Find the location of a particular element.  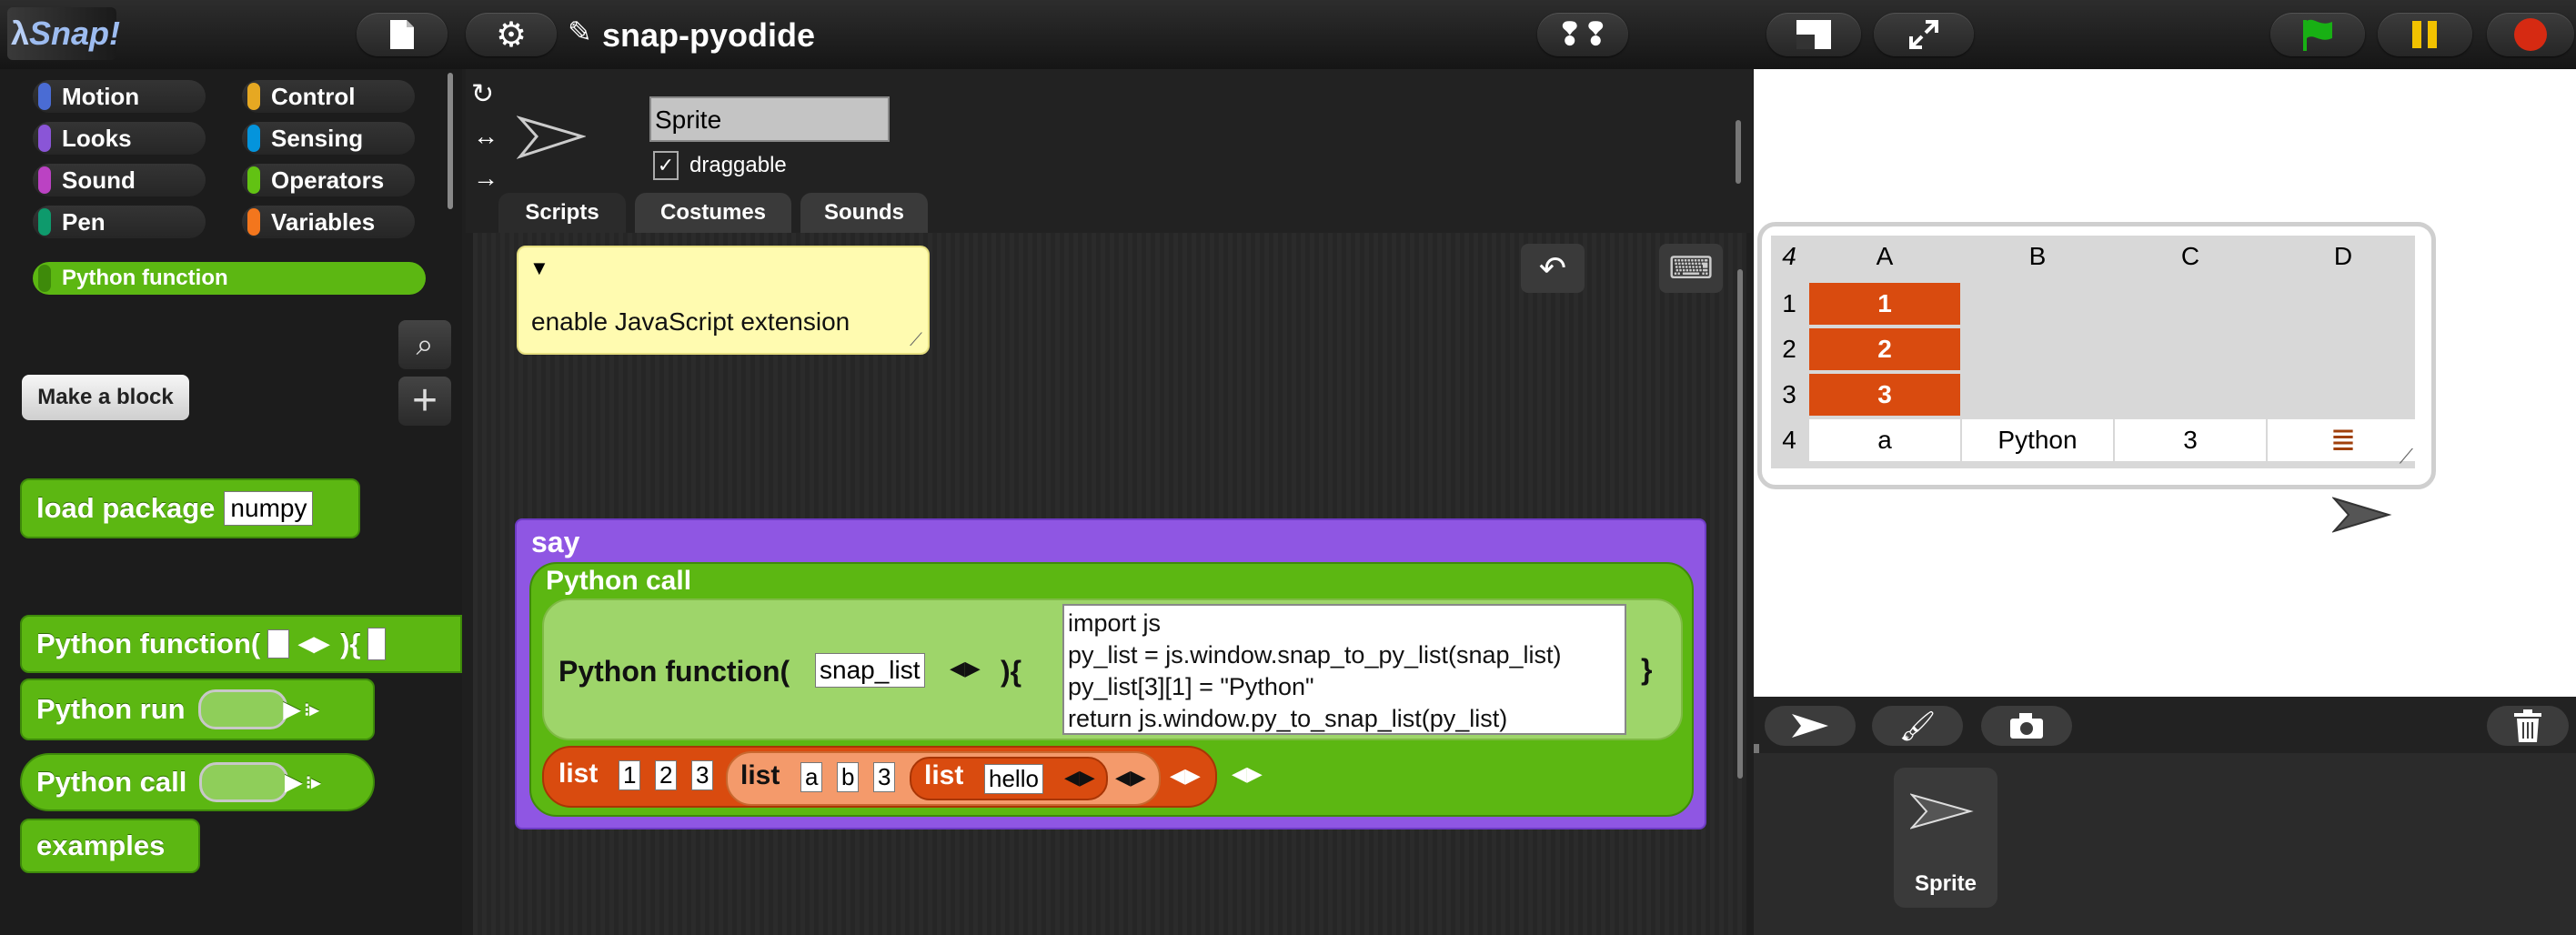

snap-logo: λ Snap! is located at coordinates (63, 33).